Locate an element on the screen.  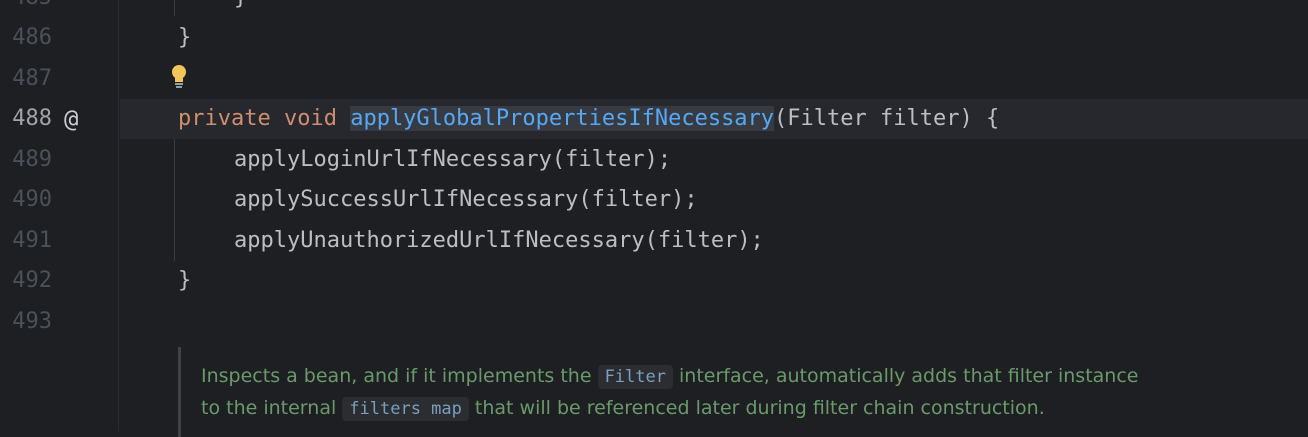
gutter-divider is located at coordinates (118, 215).